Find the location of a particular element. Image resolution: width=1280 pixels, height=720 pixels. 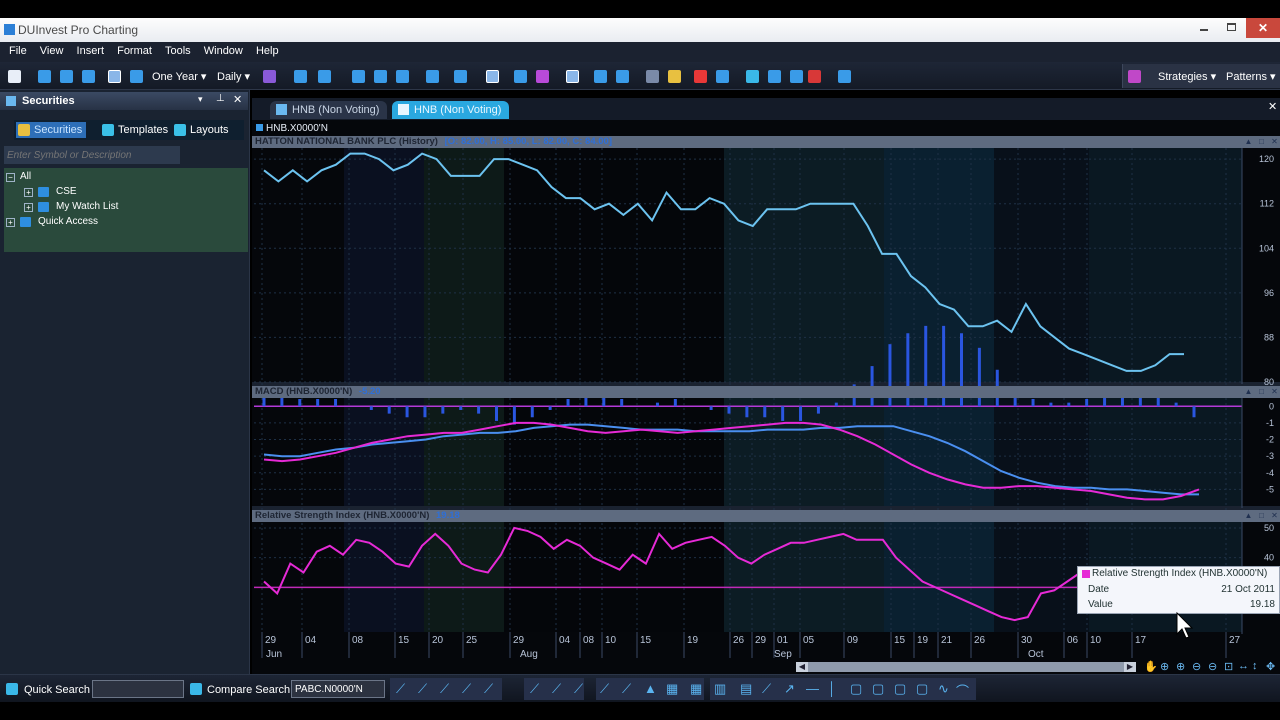

expand-y-icon: ↕ is located at coordinates (1255, 666).